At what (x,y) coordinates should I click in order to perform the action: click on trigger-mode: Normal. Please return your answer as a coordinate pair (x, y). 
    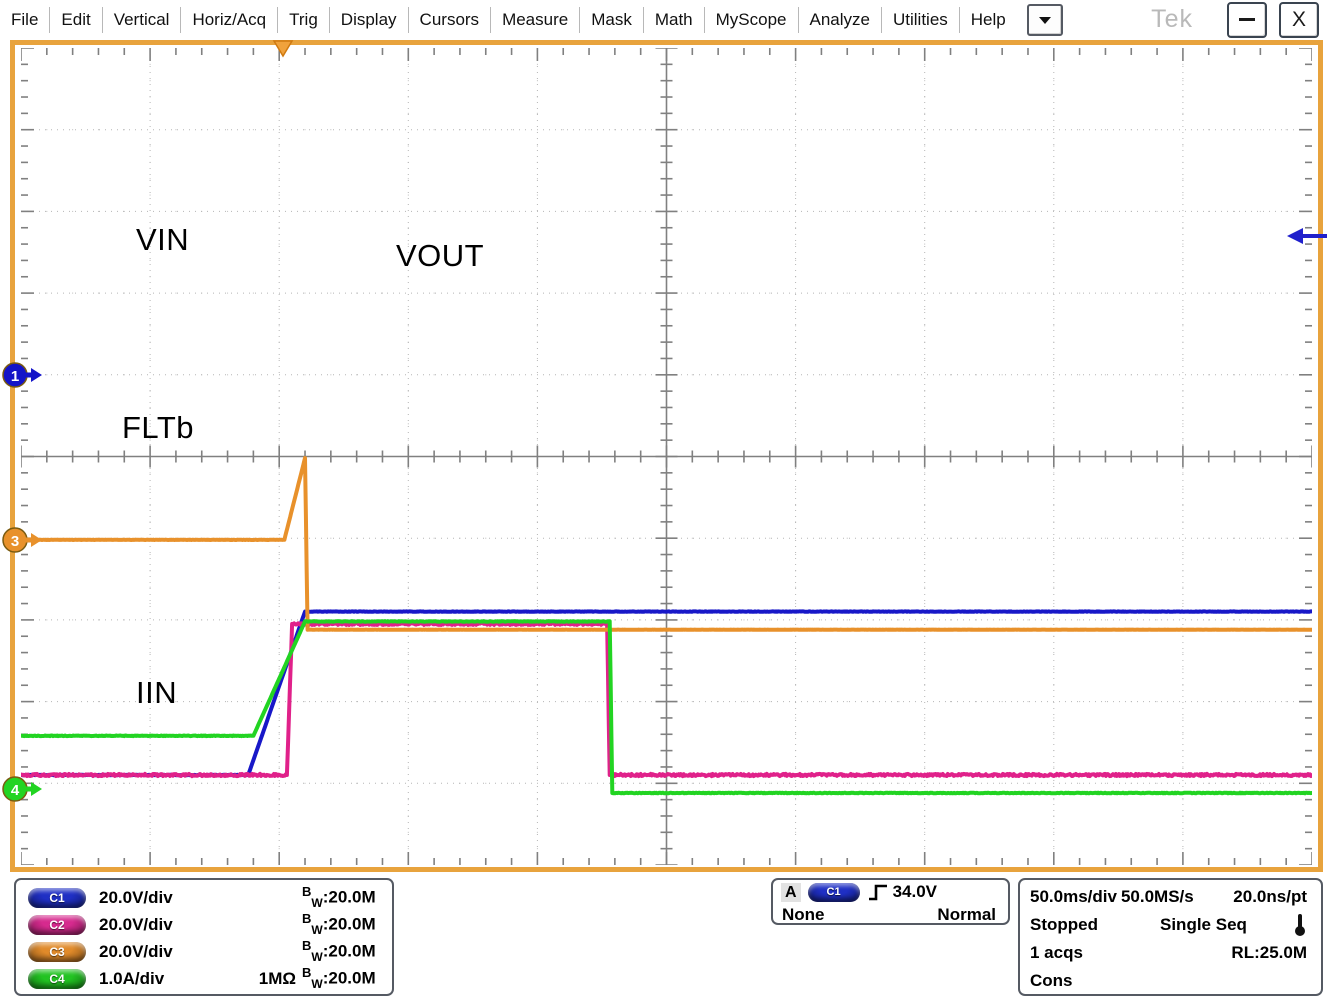
    Looking at the image, I should click on (966, 914).